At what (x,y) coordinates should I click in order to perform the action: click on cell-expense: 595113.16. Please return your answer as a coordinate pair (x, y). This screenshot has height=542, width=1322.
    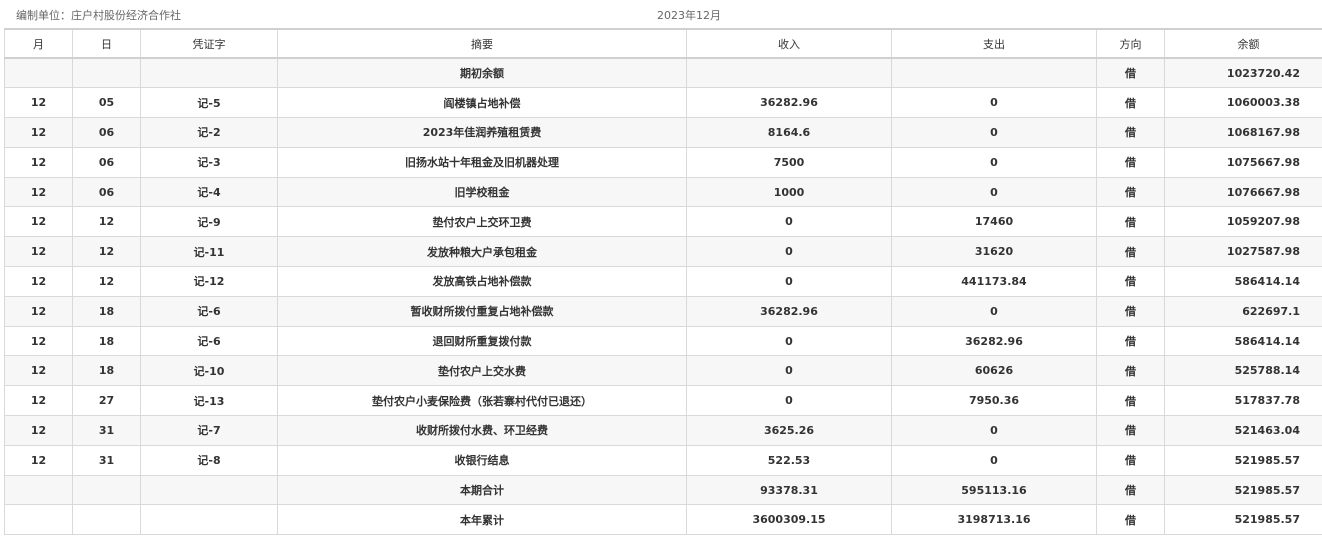
    Looking at the image, I should click on (994, 490).